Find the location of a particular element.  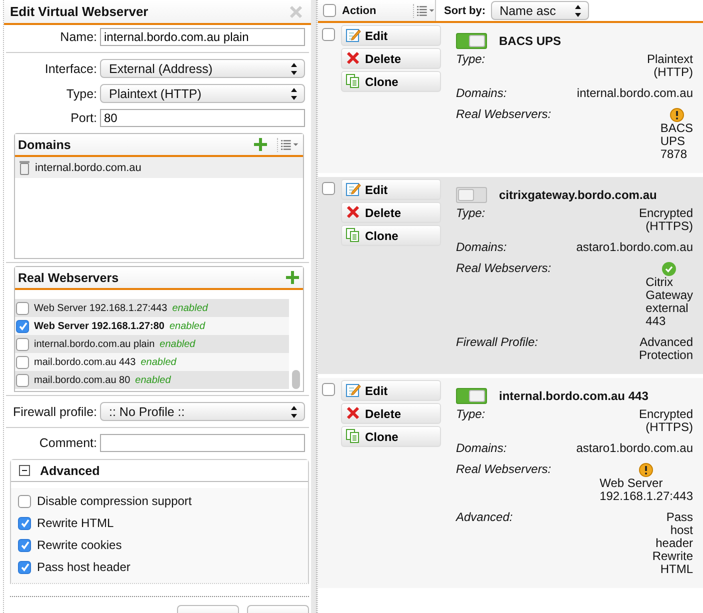

detail-value: Web Server 192.168.1.27:443 is located at coordinates (646, 490).